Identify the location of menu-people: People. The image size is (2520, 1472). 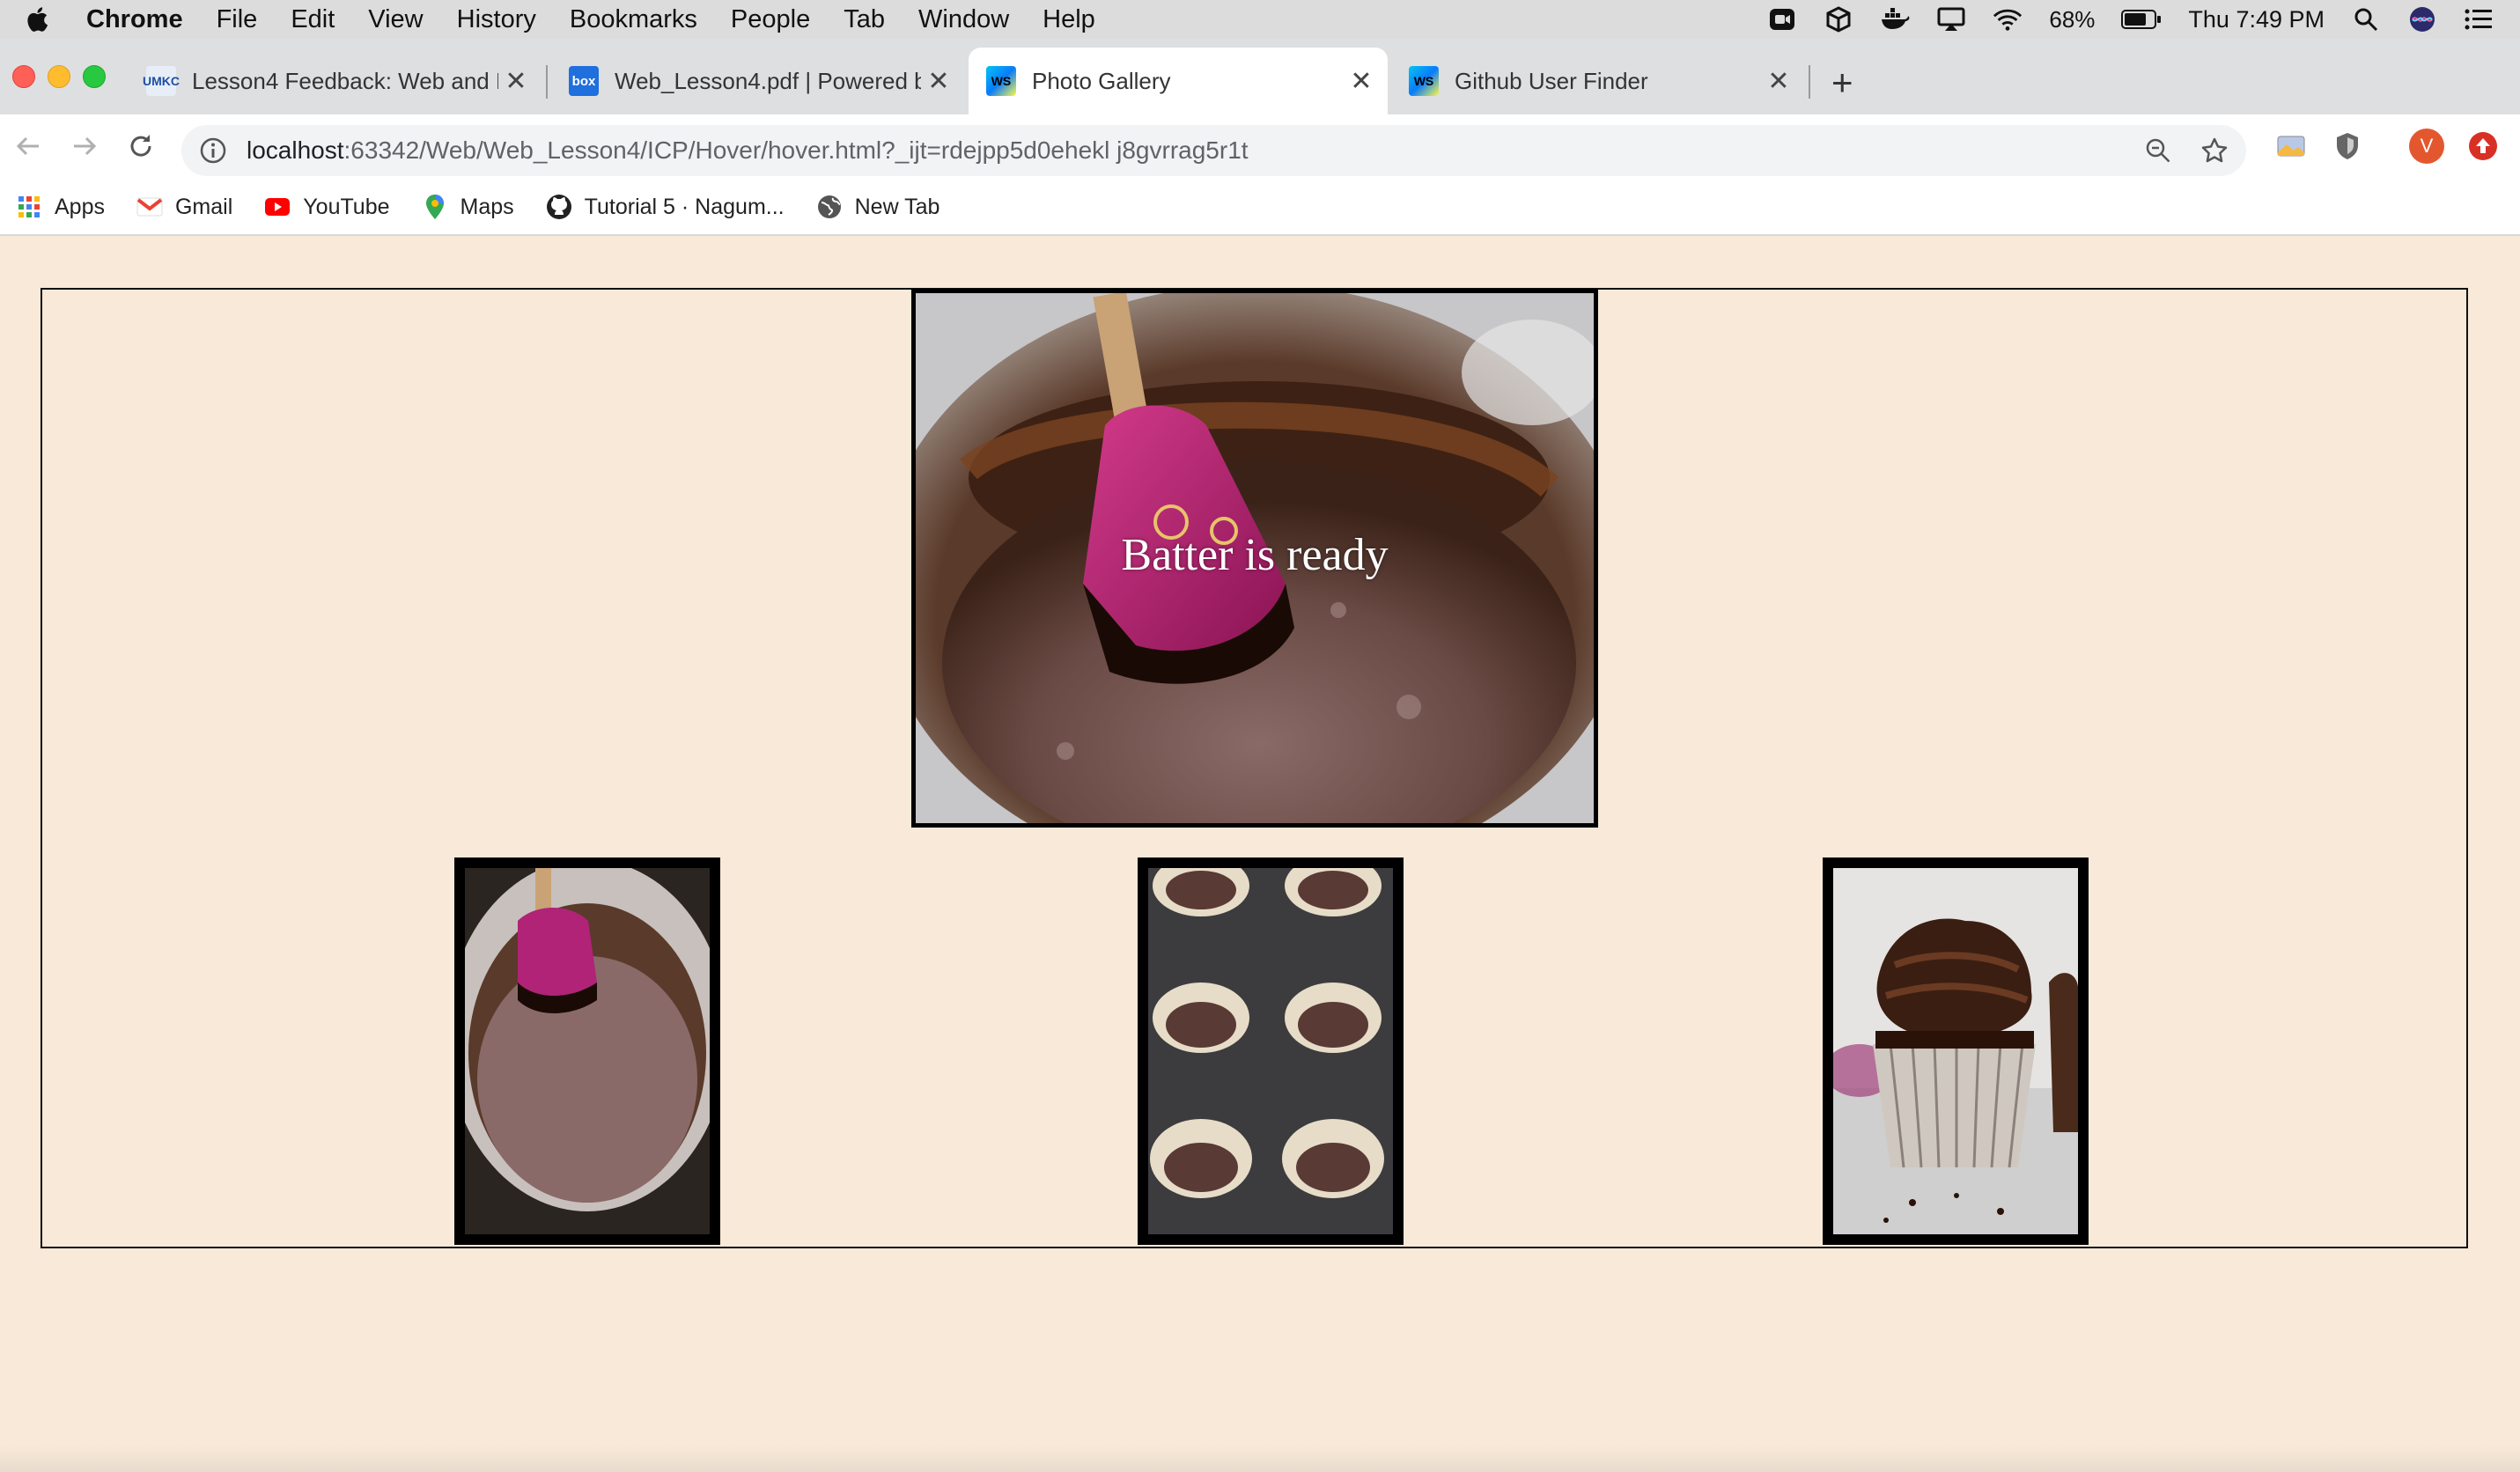
(770, 20).